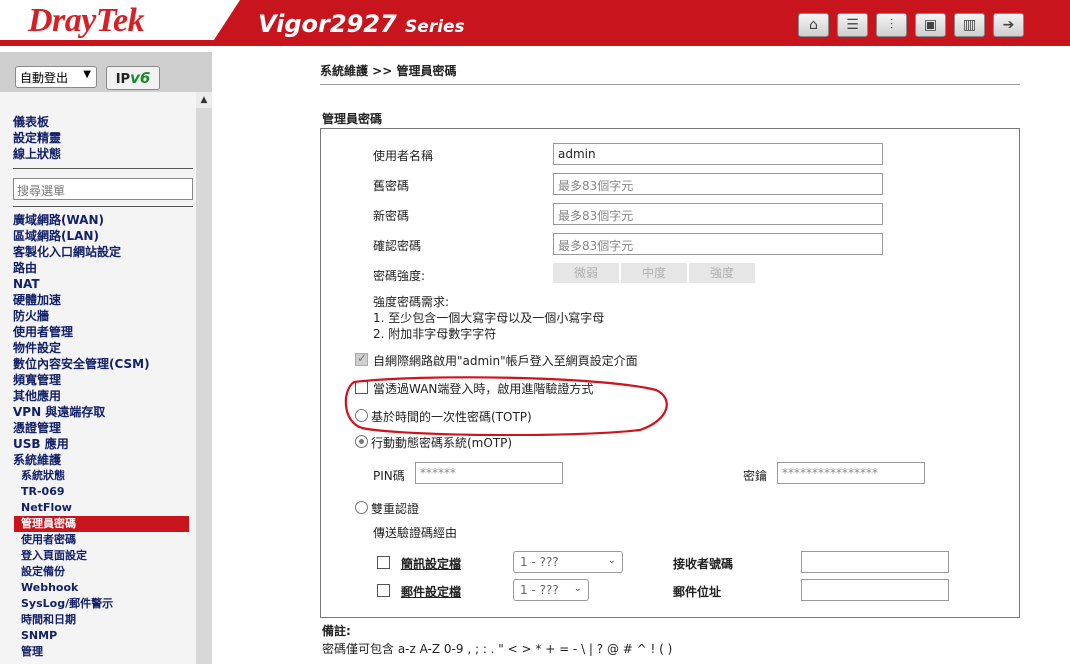 This screenshot has width=1070, height=664. I want to click on submenu-webhook: Webhook, so click(49, 588).